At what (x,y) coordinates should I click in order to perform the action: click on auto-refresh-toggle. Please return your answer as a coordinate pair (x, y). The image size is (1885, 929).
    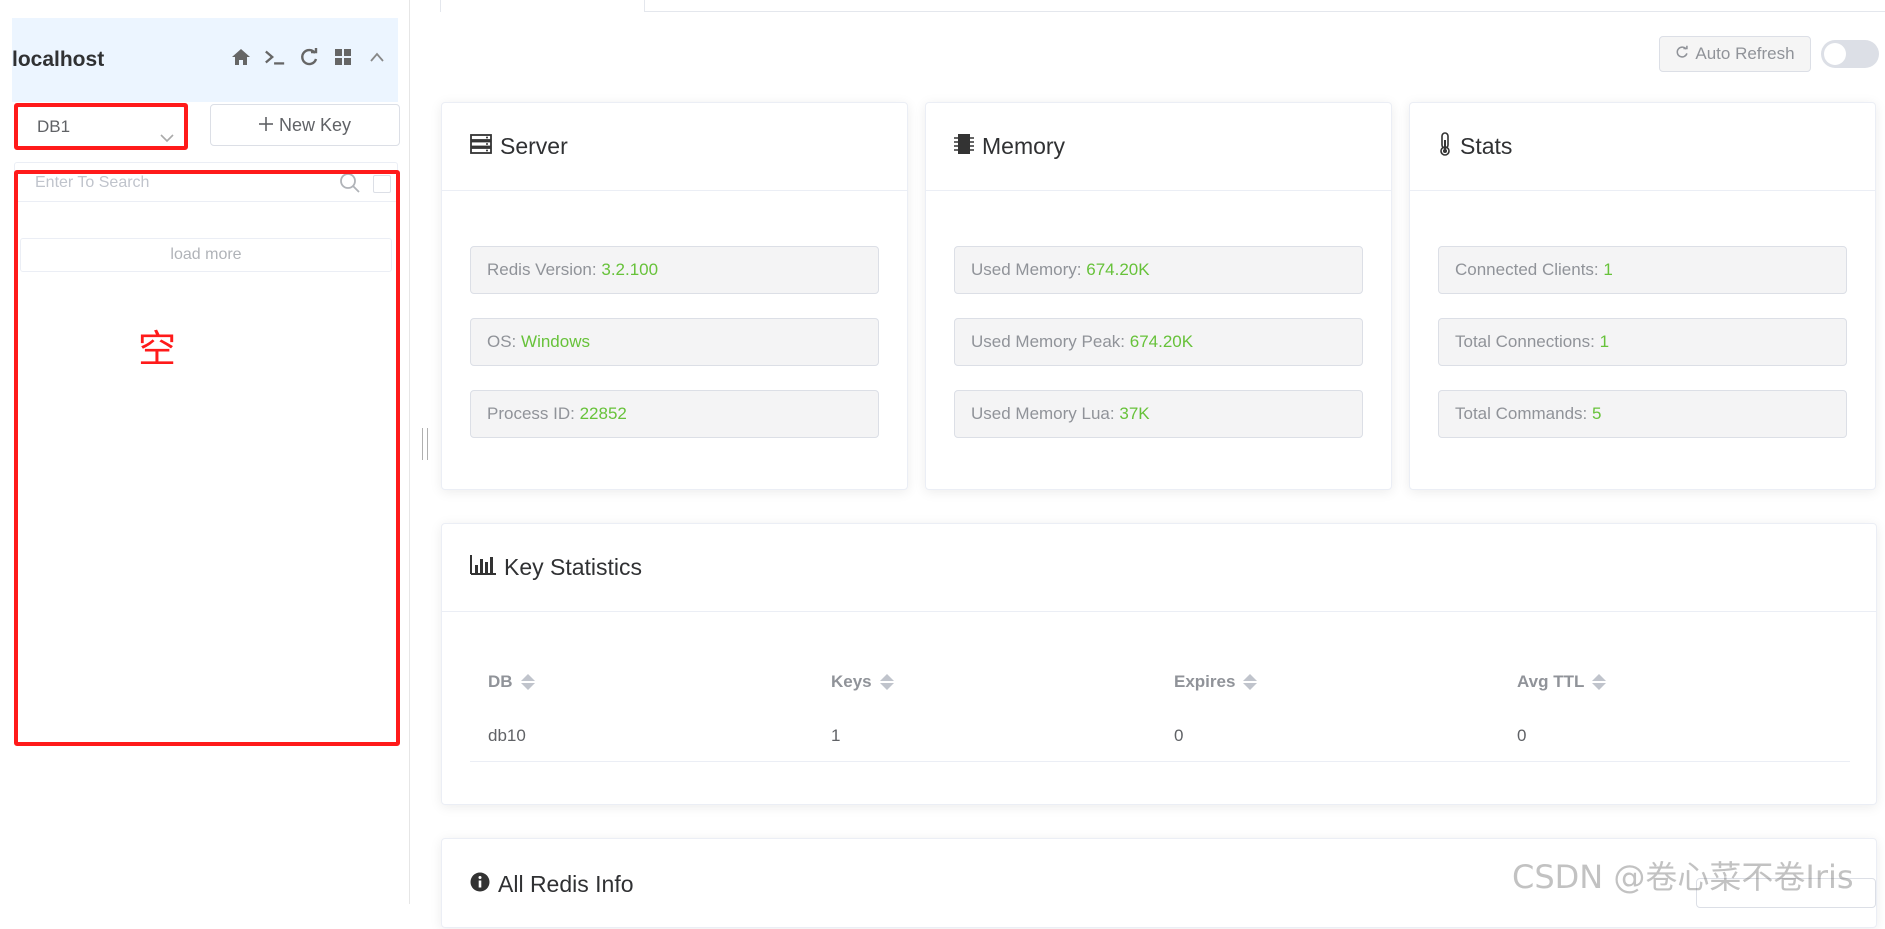
    Looking at the image, I should click on (1850, 54).